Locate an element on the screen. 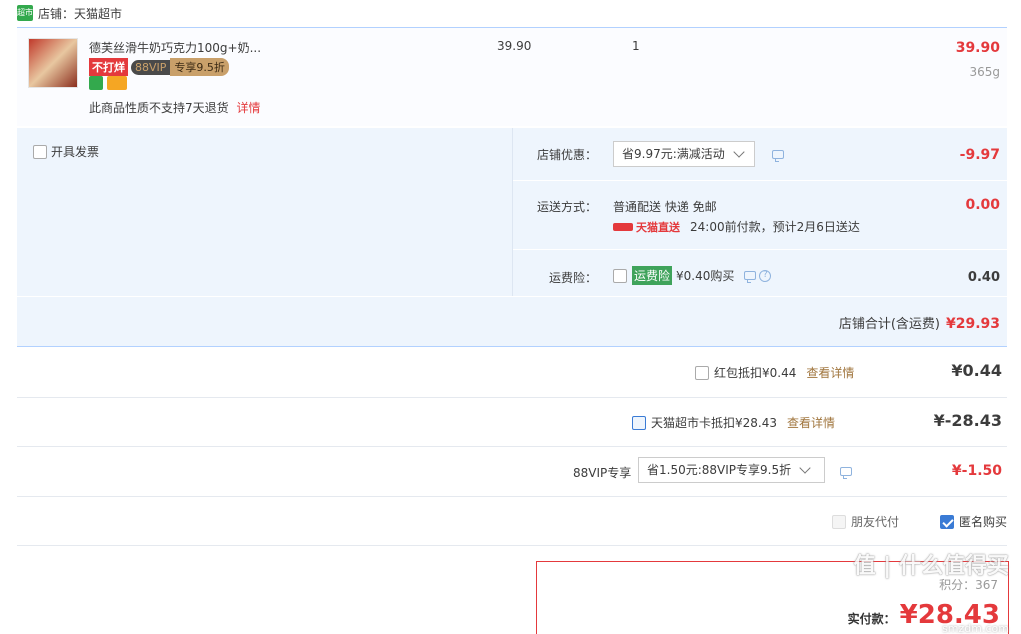 The image size is (1021, 634). unit-price: 39.90 is located at coordinates (514, 46).